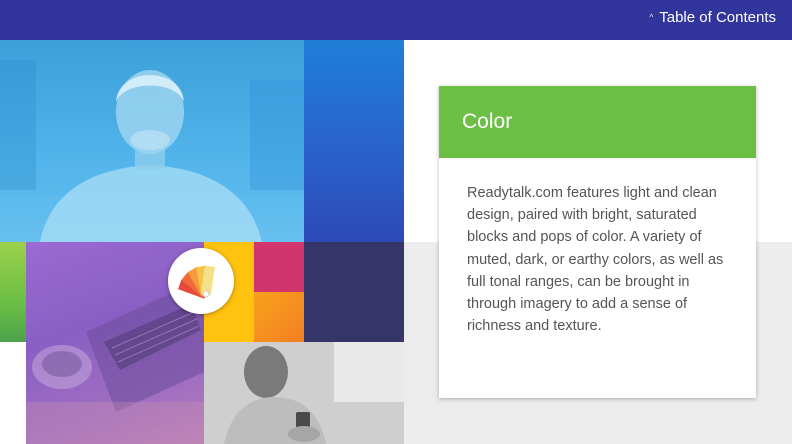 The image size is (792, 444). What do you see at coordinates (279, 267) in the screenshot?
I see `pink-block` at bounding box center [279, 267].